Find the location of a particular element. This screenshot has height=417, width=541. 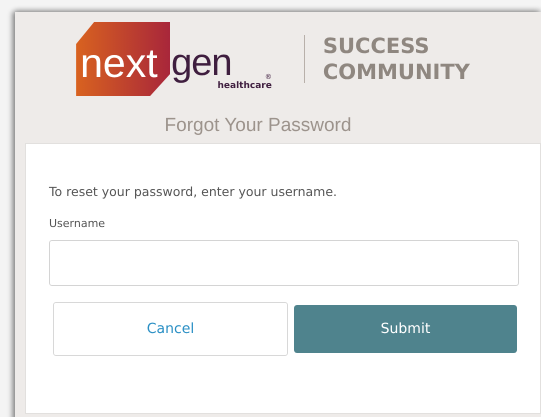

page-title: Forgot Your Password is located at coordinates (258, 126).